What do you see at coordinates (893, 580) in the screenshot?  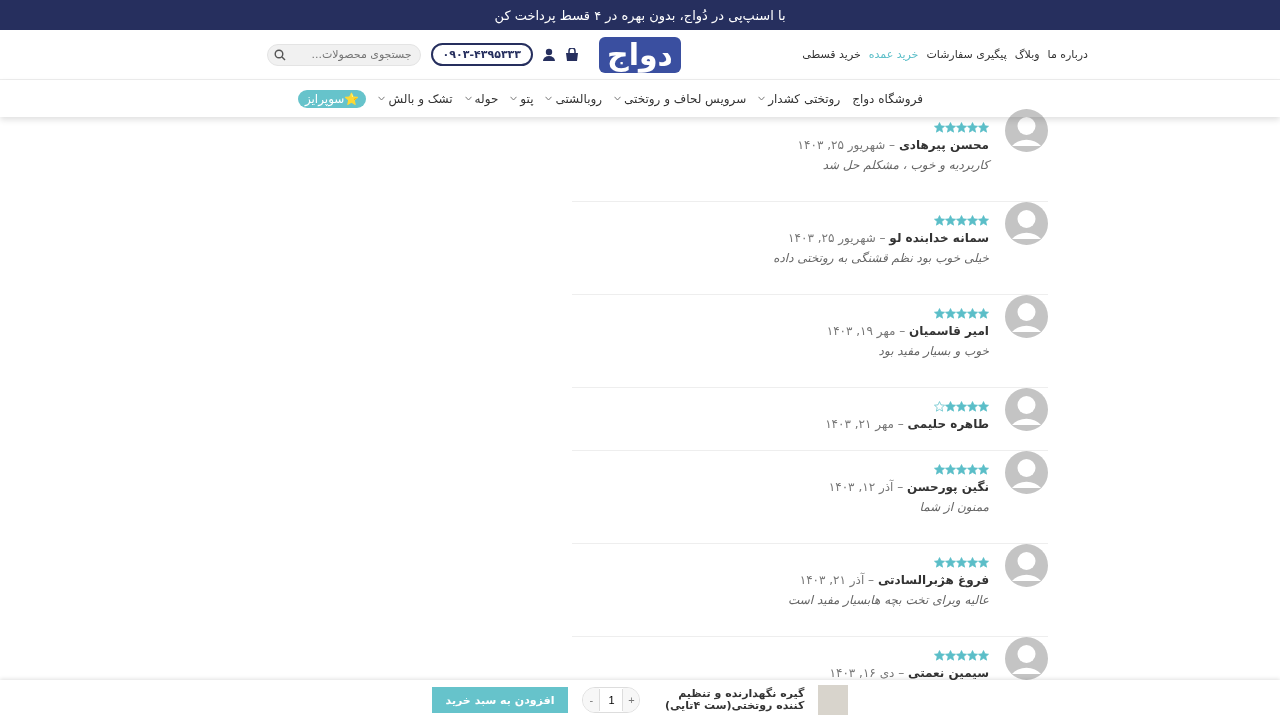 I see `review-meta: فروغ هژبرالسادتی – آذر ۲۱, ۱۴۰۳` at bounding box center [893, 580].